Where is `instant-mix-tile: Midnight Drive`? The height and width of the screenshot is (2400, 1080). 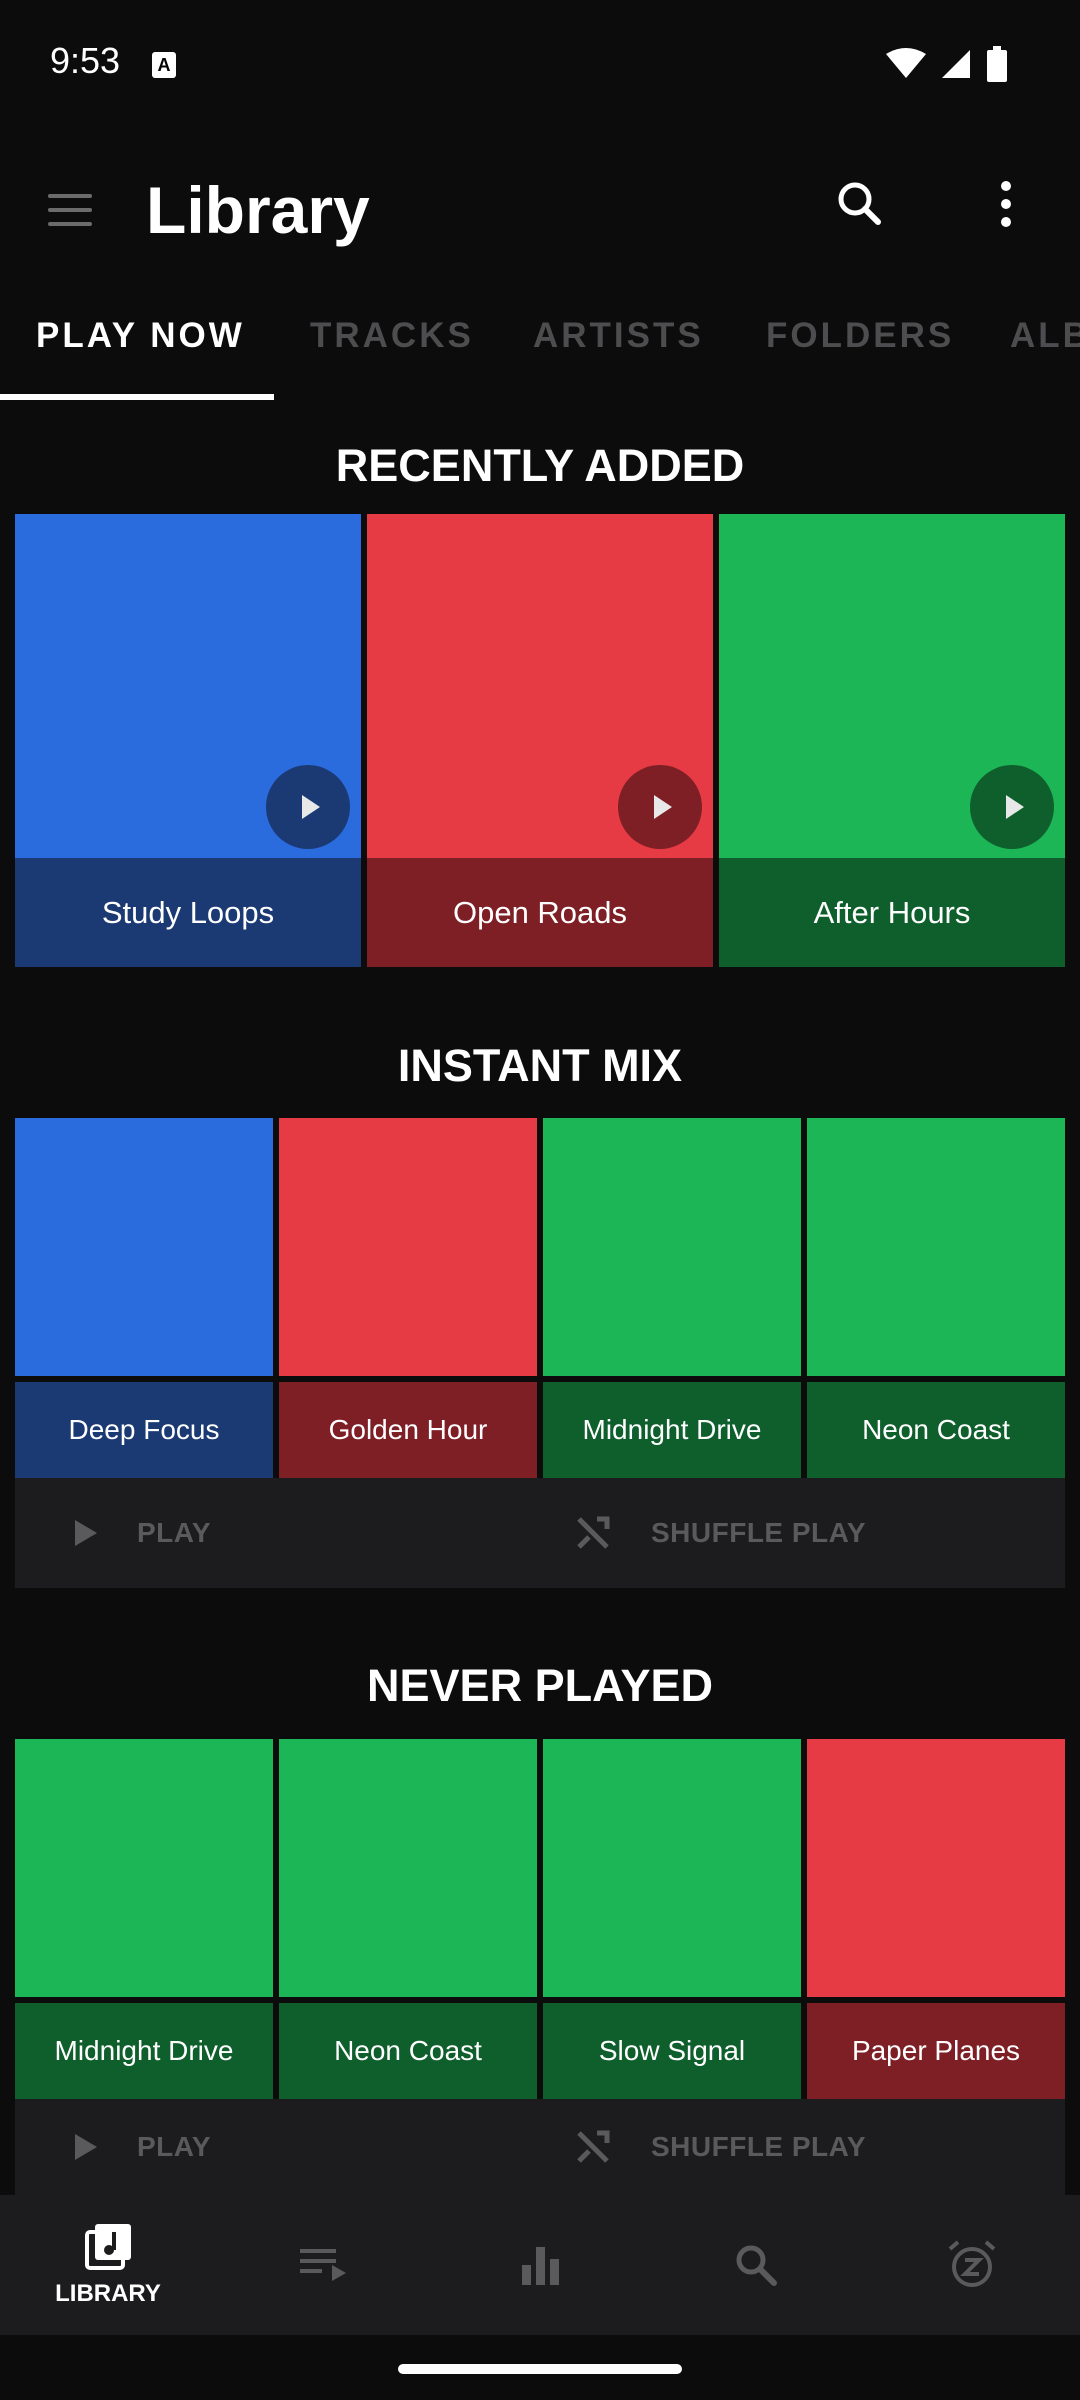
instant-mix-tile: Midnight Drive is located at coordinates (672, 1298).